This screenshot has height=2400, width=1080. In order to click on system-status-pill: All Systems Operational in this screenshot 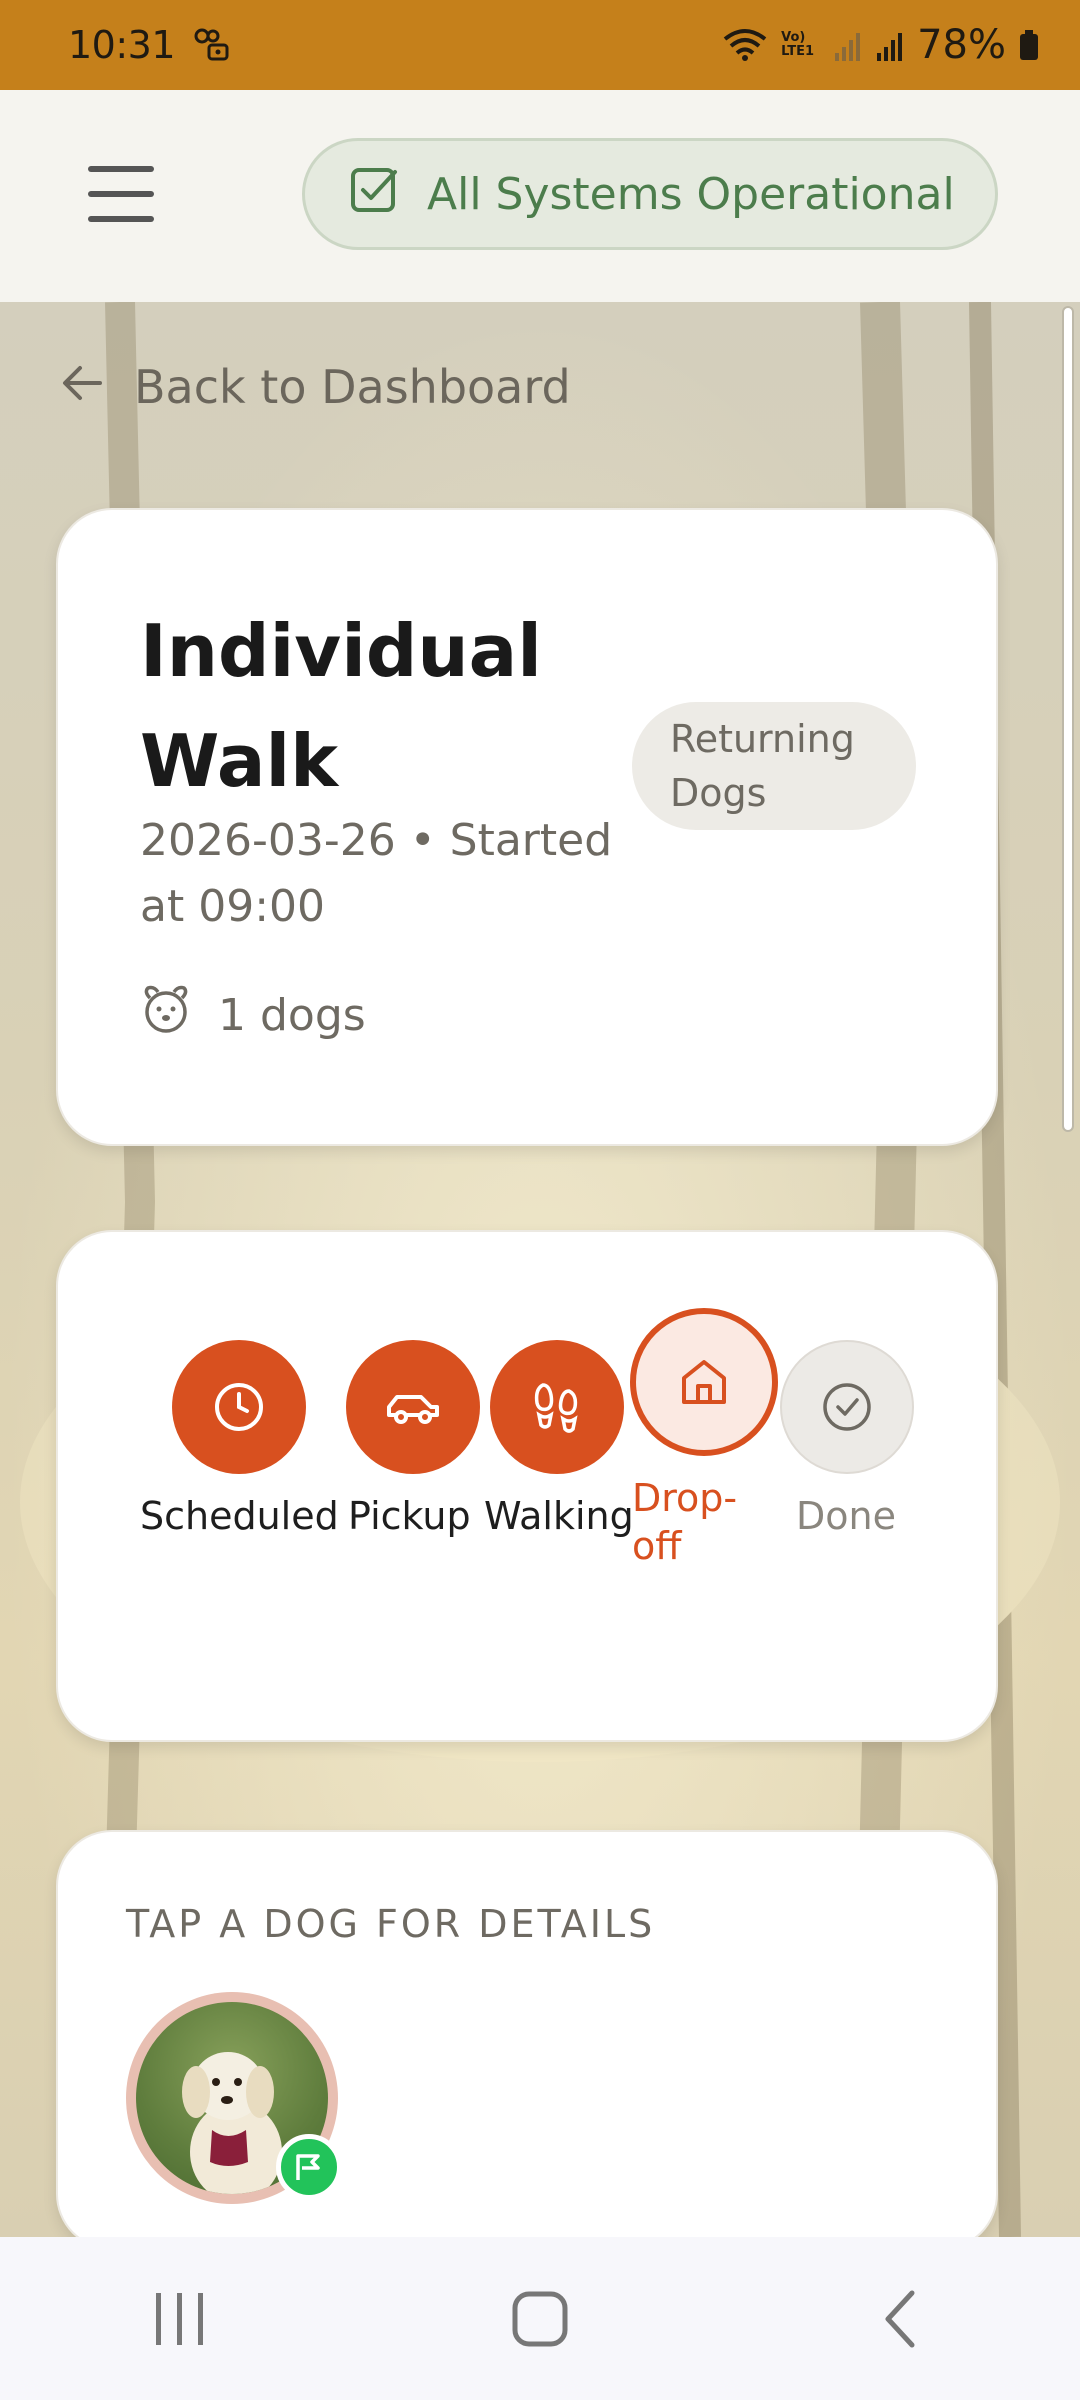, I will do `click(650, 194)`.